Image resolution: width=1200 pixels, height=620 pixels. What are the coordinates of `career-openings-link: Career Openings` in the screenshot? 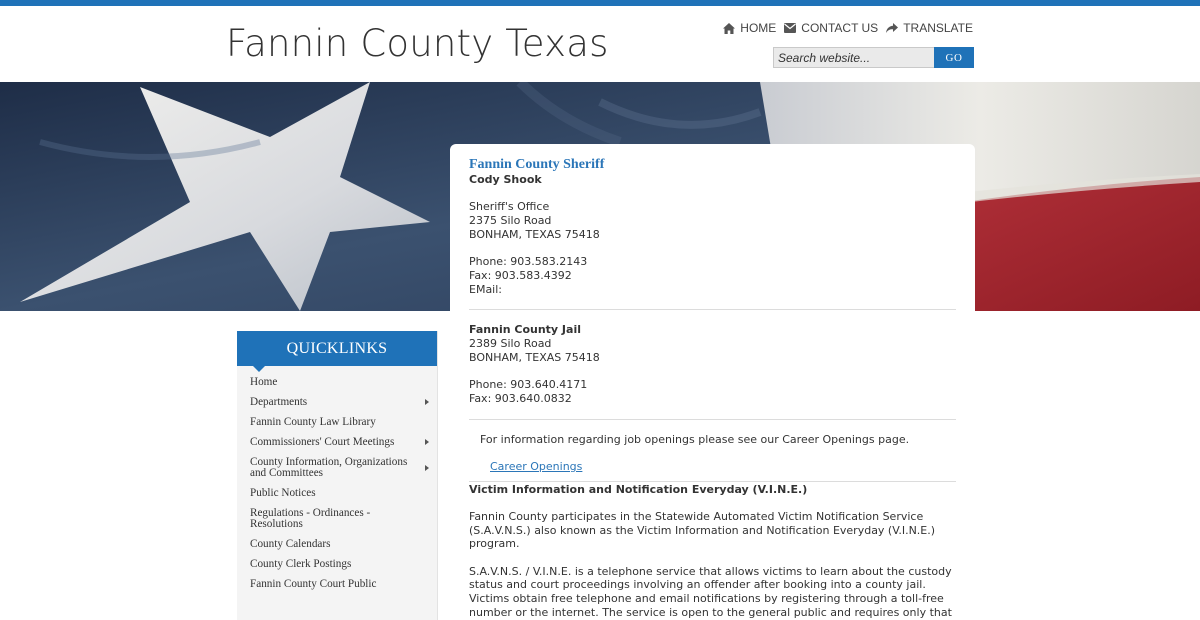 It's located at (525, 467).